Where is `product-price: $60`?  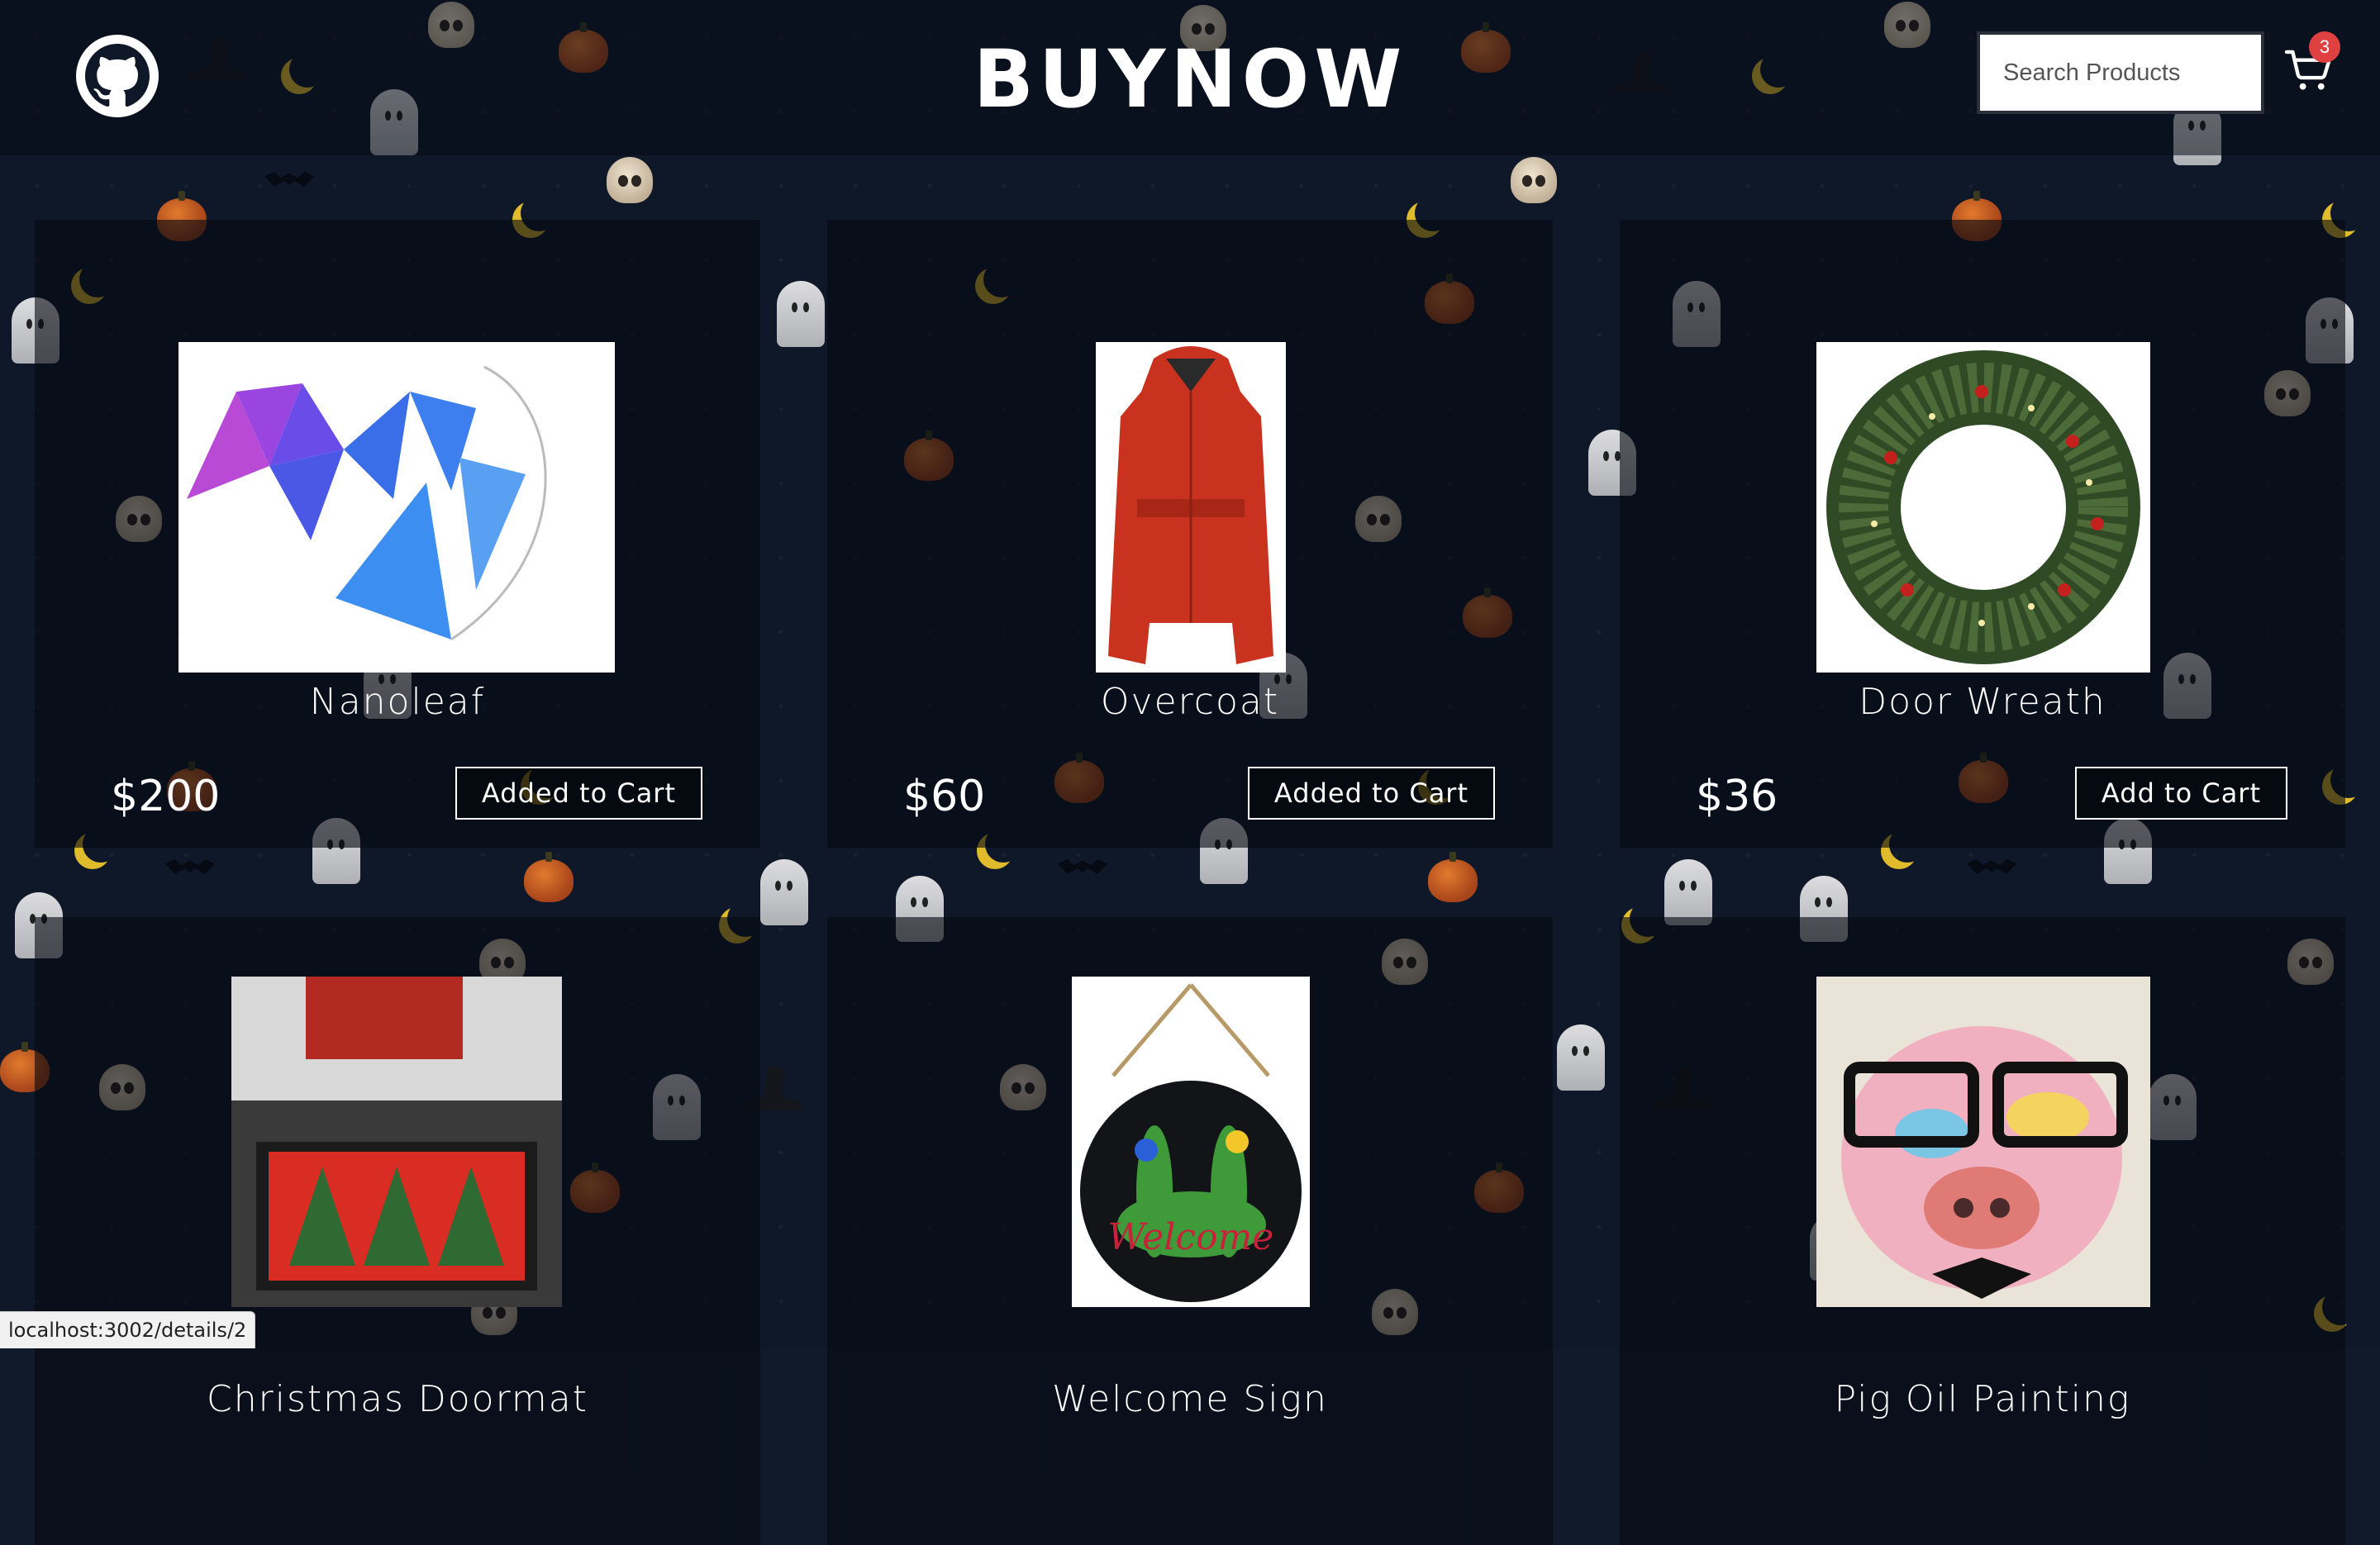
product-price: $60 is located at coordinates (944, 796).